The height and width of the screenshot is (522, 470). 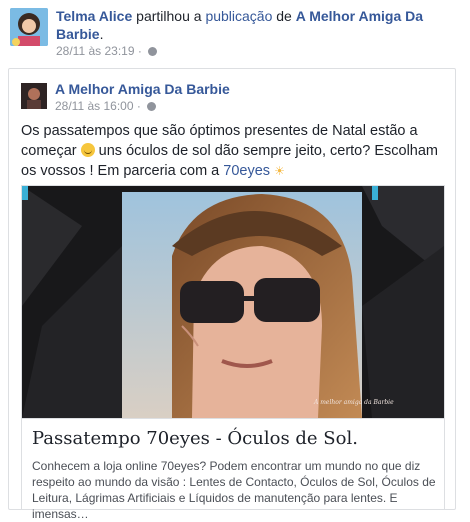 What do you see at coordinates (94, 16) in the screenshot?
I see `user-name-link: Telma Alice` at bounding box center [94, 16].